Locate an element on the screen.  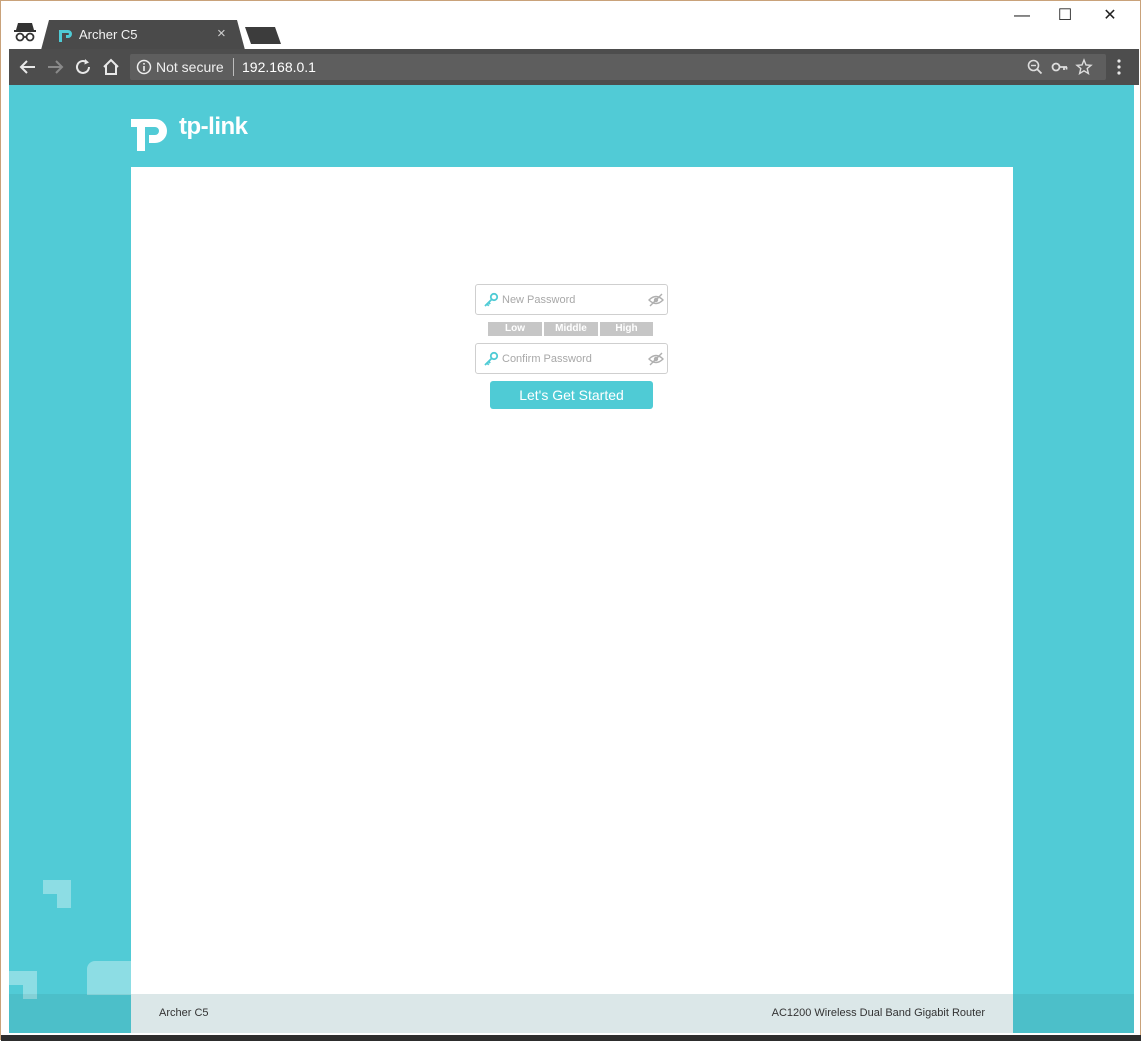
tab-close-icon: × is located at coordinates (221, 33).